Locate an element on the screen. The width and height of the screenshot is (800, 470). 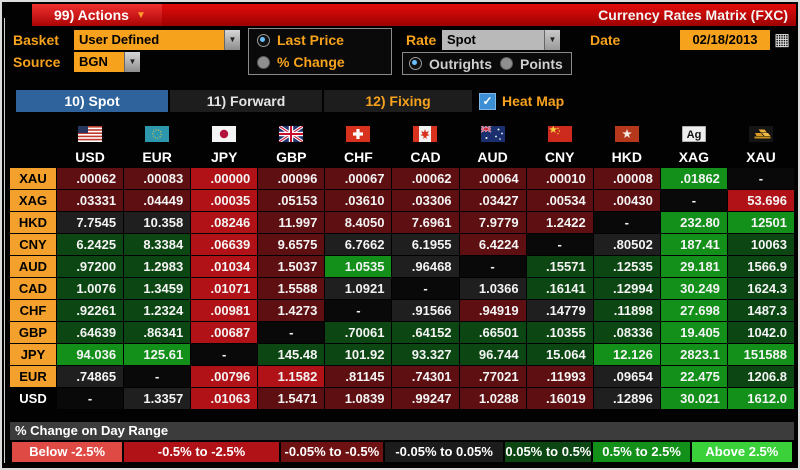
matrix-cell-hkd-chf: 8.4050 is located at coordinates (358, 222).